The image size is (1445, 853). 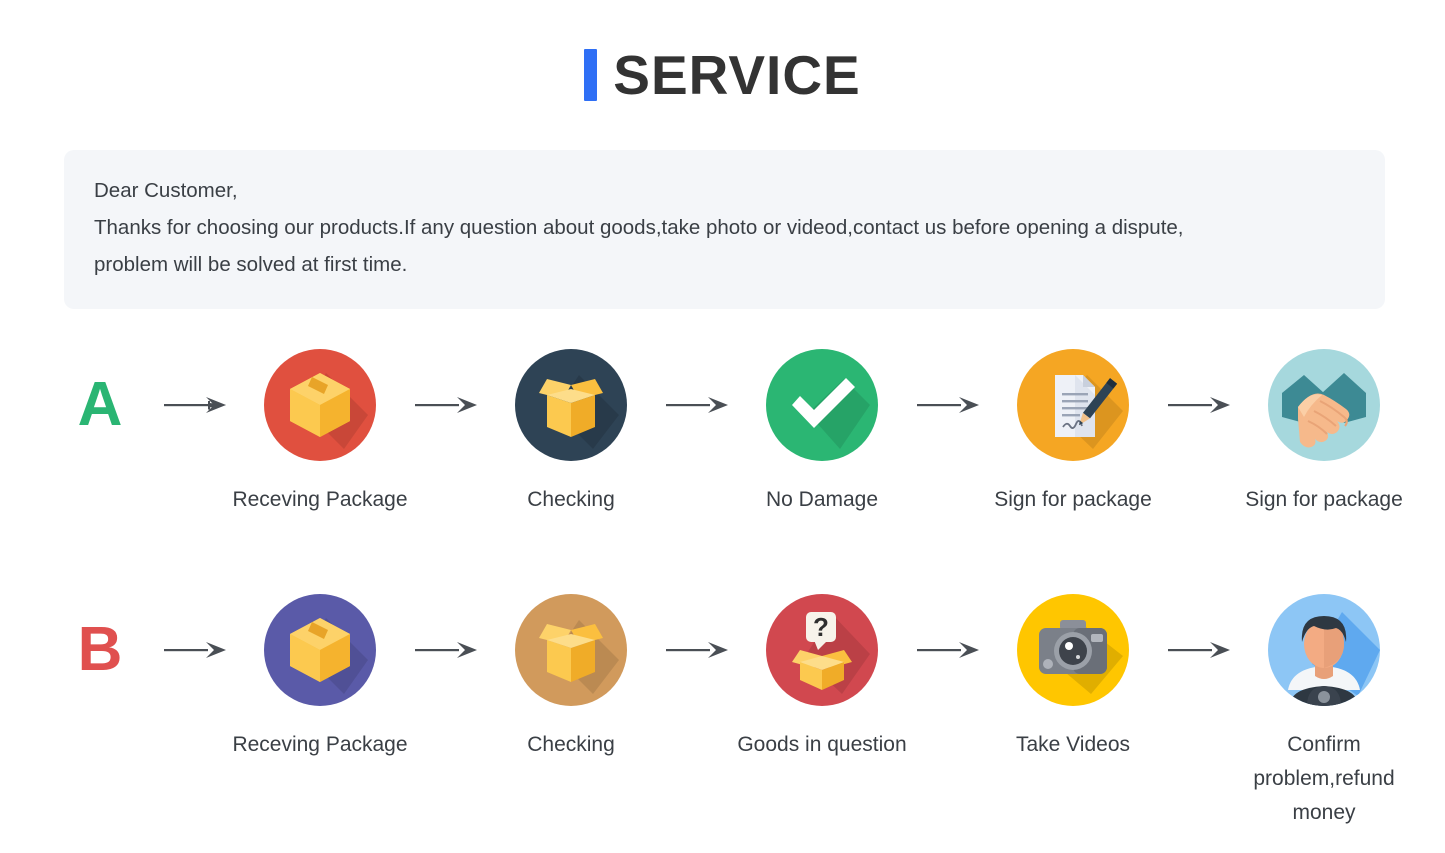 What do you see at coordinates (1073, 744) in the screenshot?
I see `flow-step-label: Take Videos` at bounding box center [1073, 744].